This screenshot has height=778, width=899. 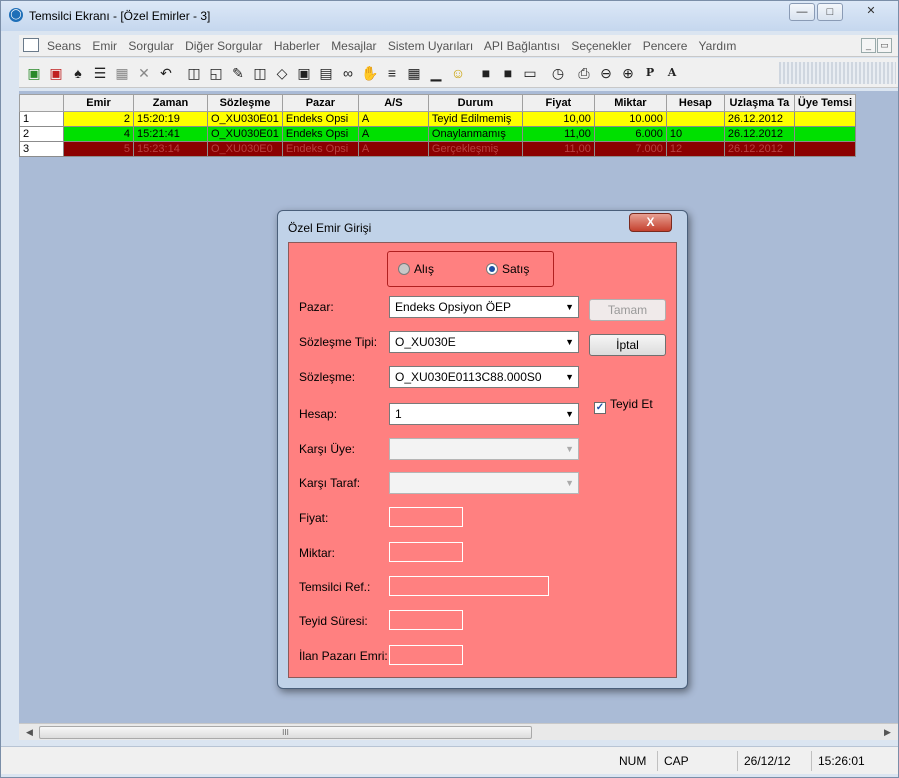 What do you see at coordinates (830, 12) in the screenshot?
I see `maximize-button: □` at bounding box center [830, 12].